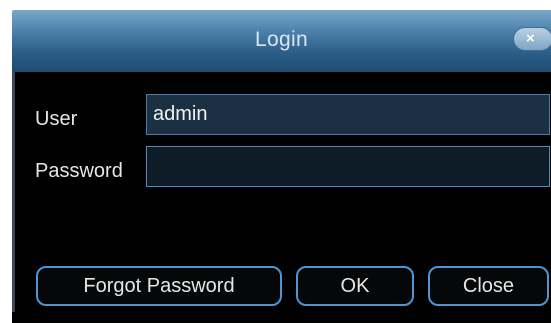  I want to click on bottom-strip, so click(281, 317).